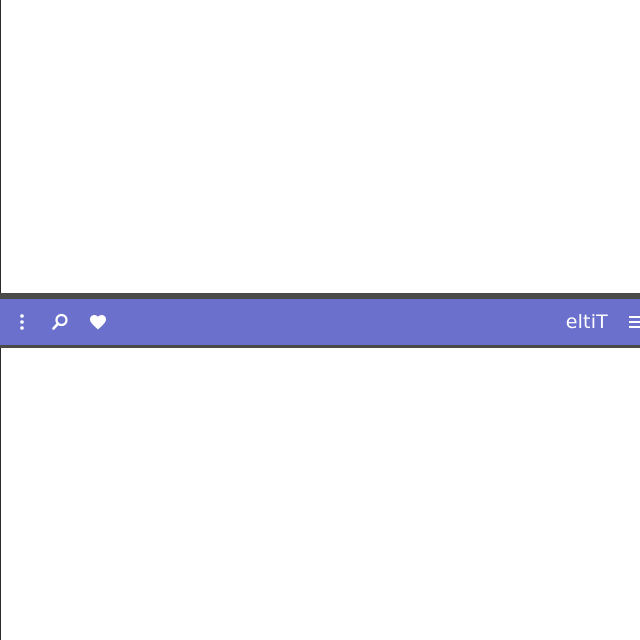 The image size is (640, 640). I want to click on heart-icon, so click(98, 322).